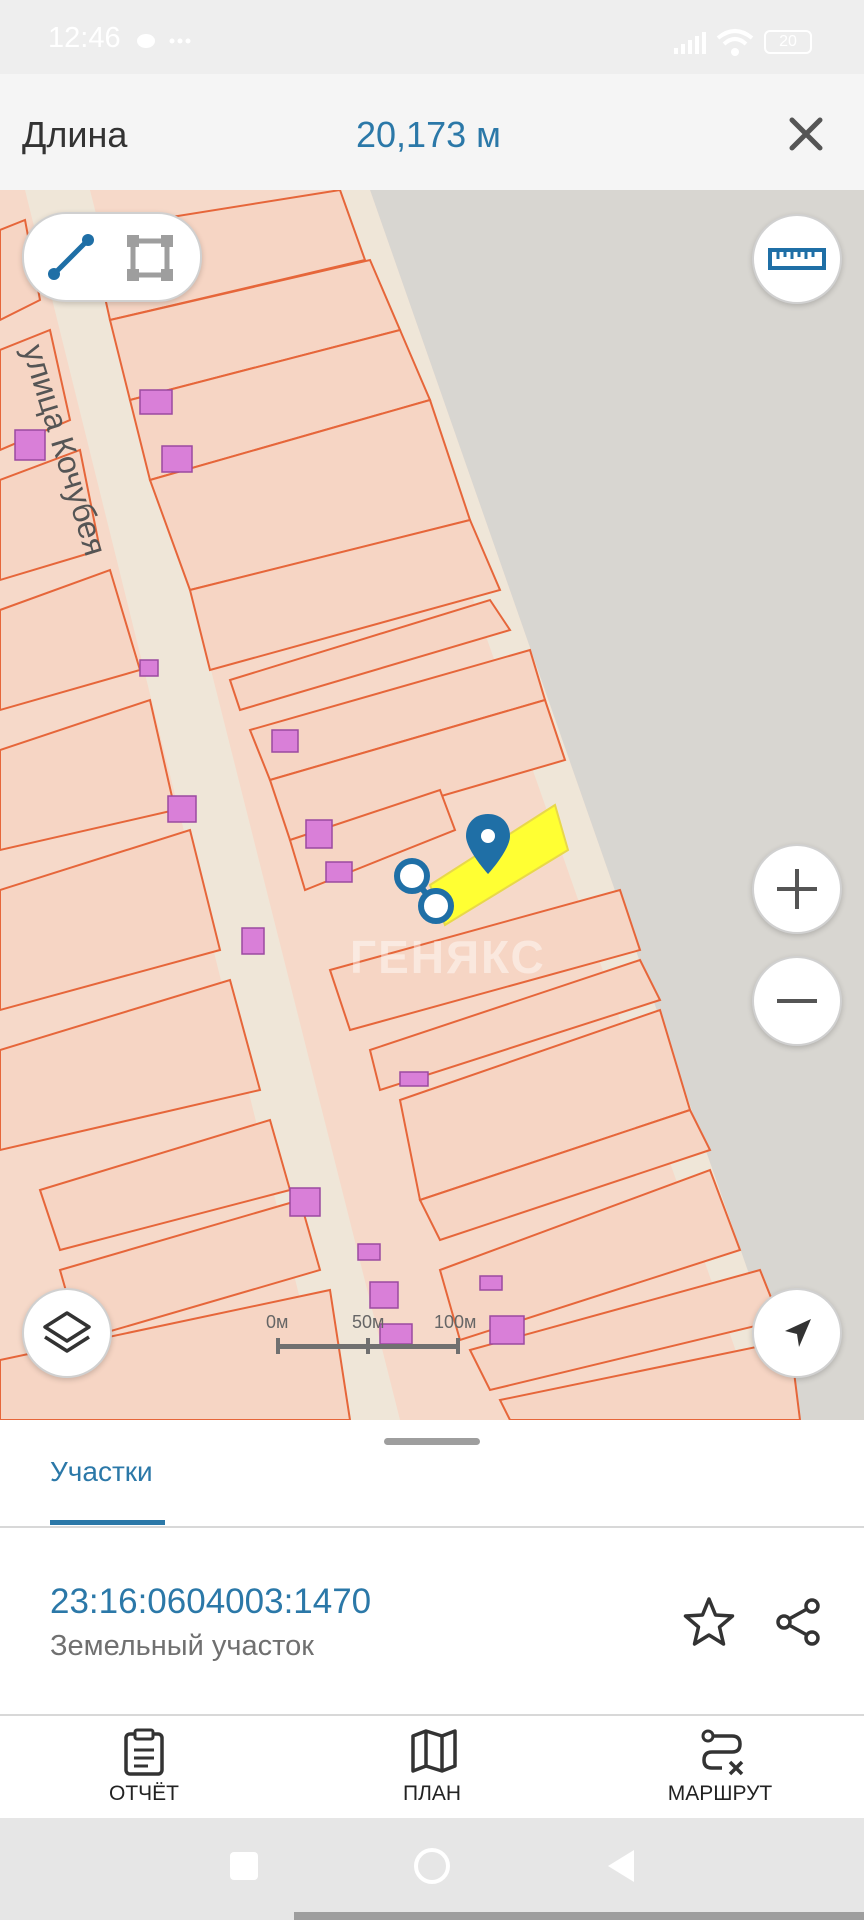  I want to click on ruler-button, so click(797, 259).